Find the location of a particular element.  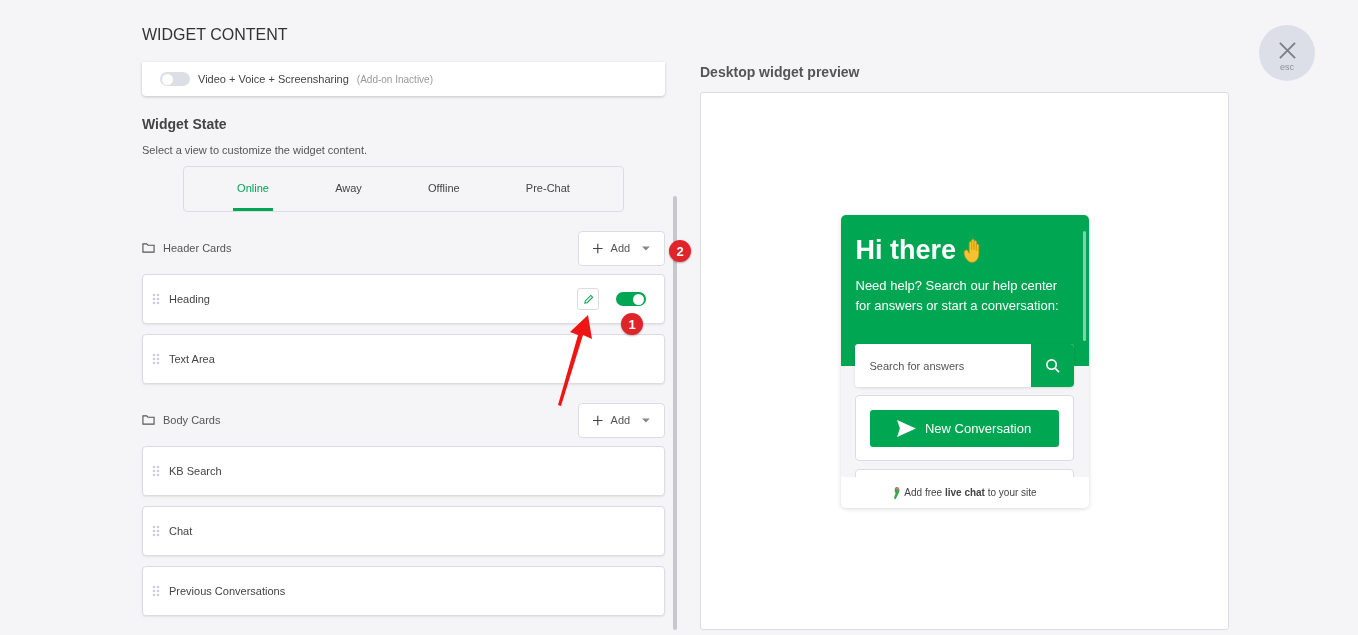

edit-button is located at coordinates (588, 299).